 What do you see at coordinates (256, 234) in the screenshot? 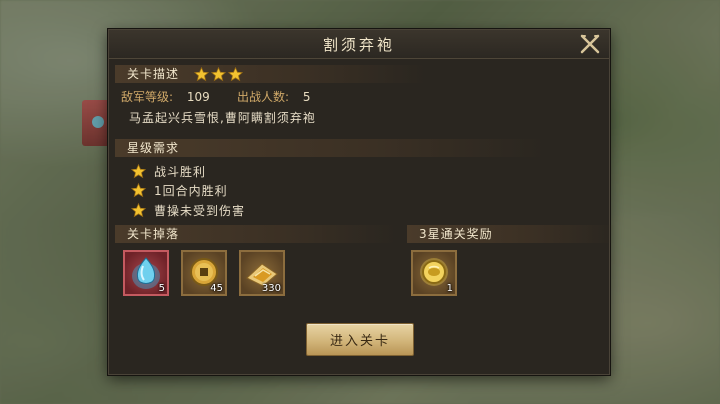
I see `stage-drops-header: 关卡掉落` at bounding box center [256, 234].